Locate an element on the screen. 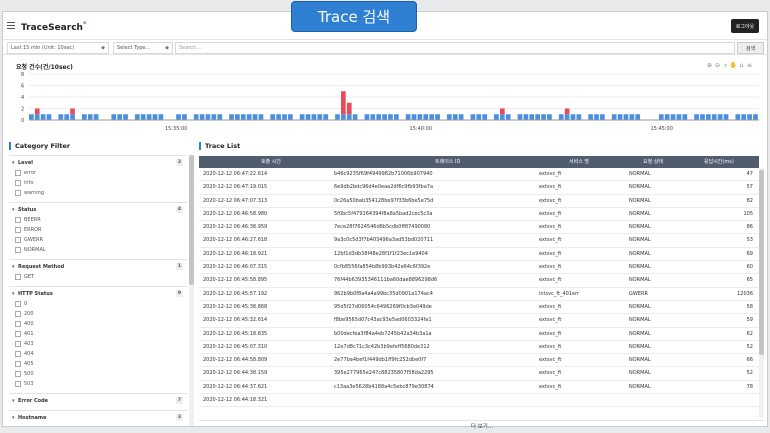 This screenshot has height=433, width=770. category-option: GWERR is located at coordinates (99, 240).